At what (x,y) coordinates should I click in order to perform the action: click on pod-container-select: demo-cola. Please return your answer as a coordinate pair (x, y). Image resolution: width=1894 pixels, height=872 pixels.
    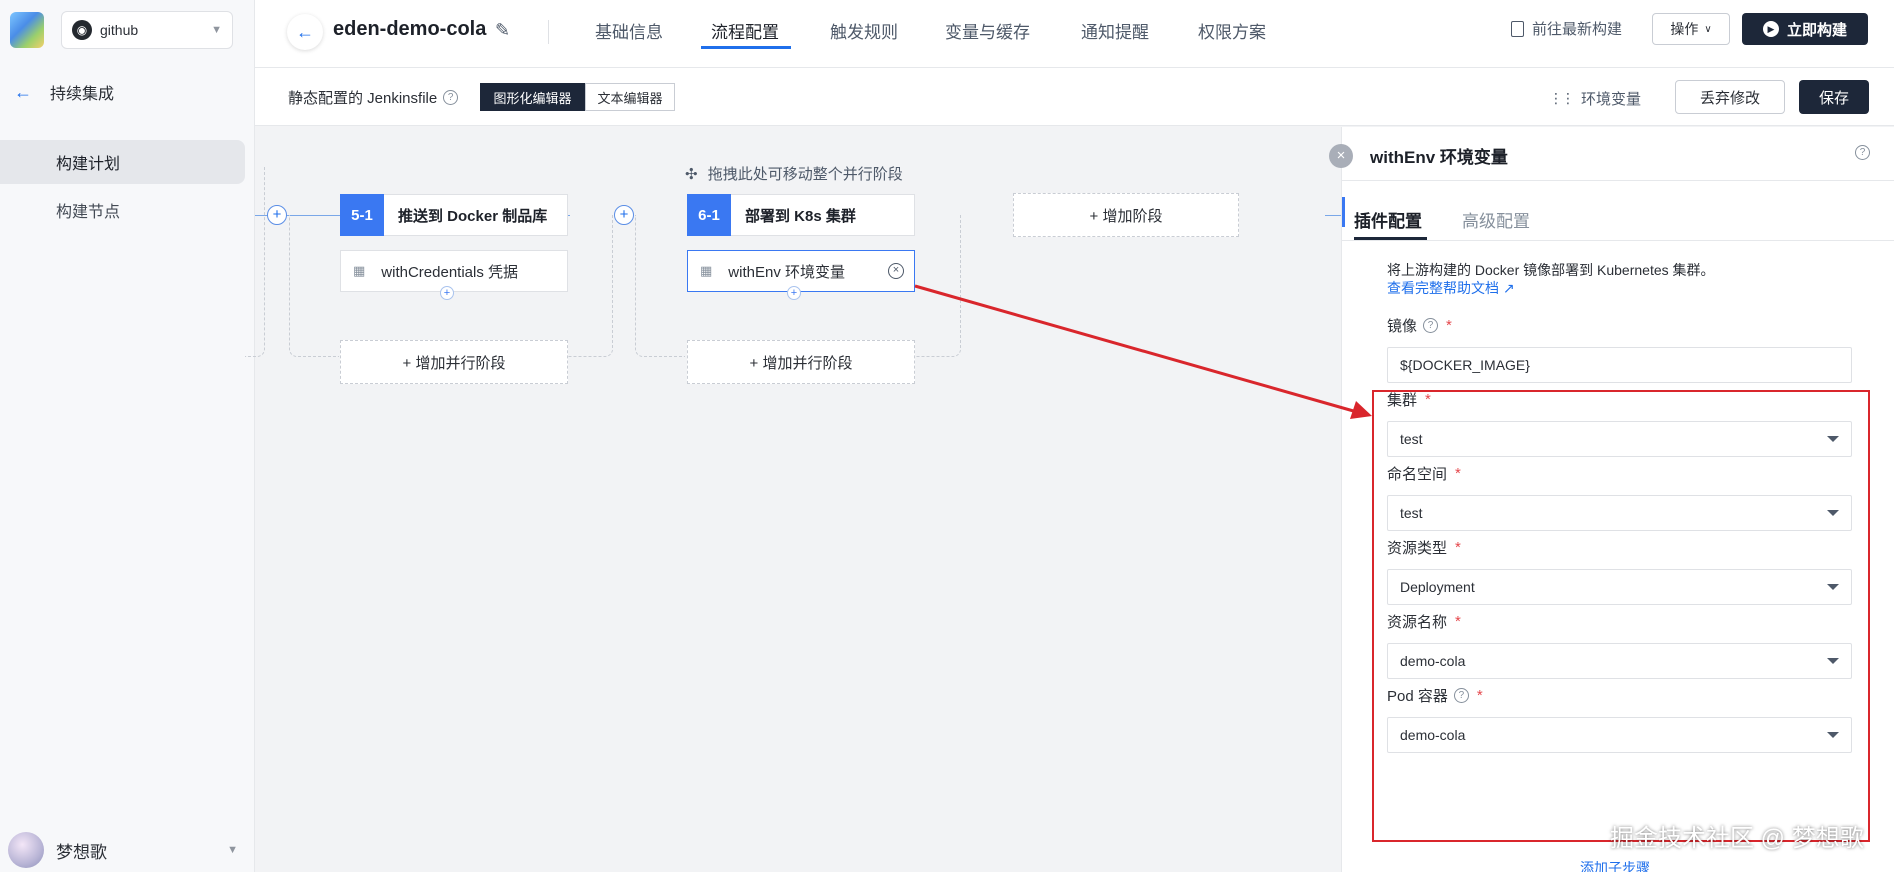
    Looking at the image, I should click on (1619, 735).